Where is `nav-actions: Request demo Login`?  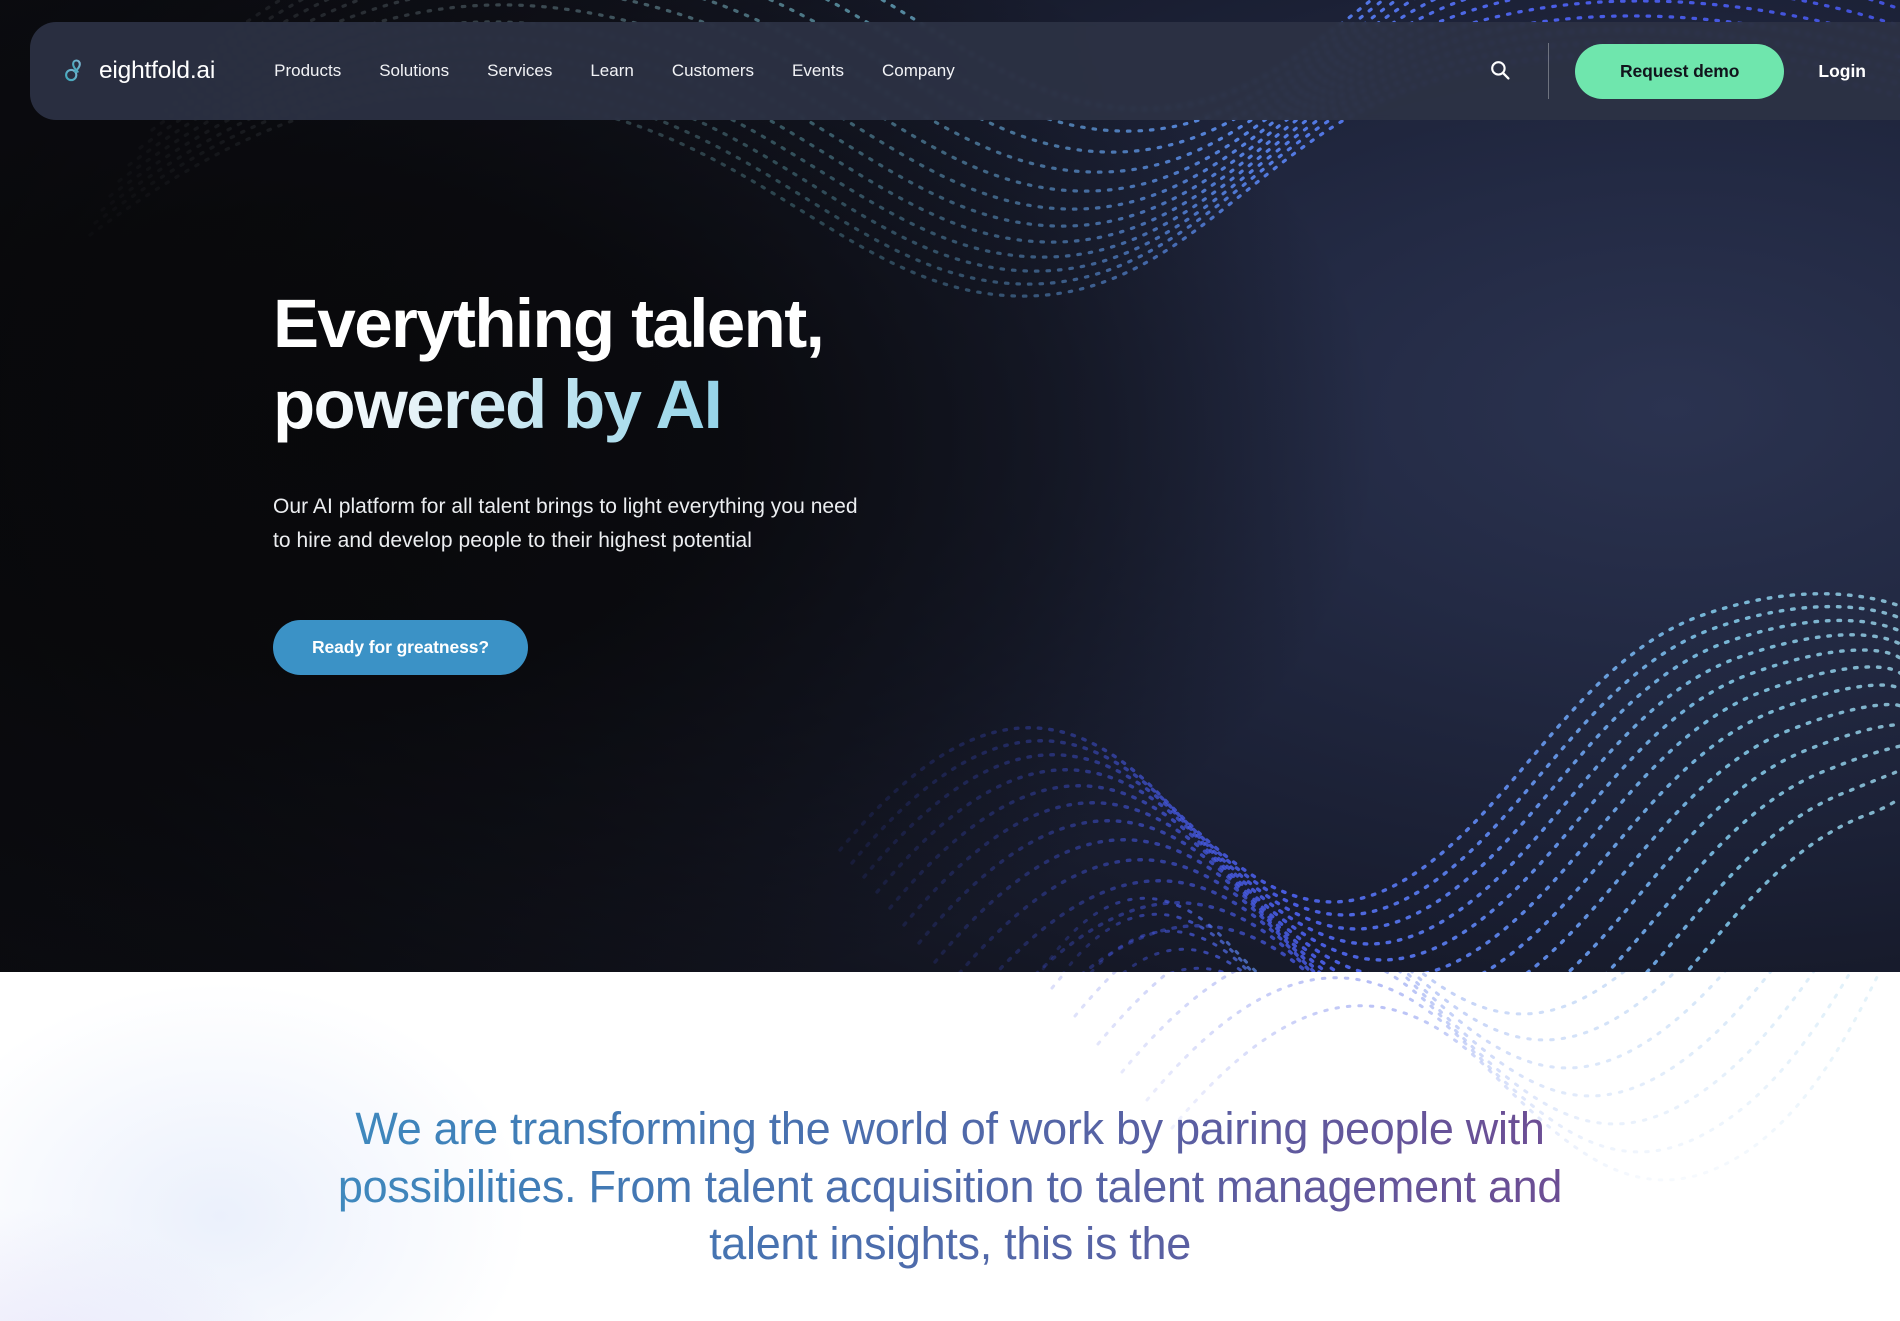 nav-actions: Request demo Login is located at coordinates (1675, 71).